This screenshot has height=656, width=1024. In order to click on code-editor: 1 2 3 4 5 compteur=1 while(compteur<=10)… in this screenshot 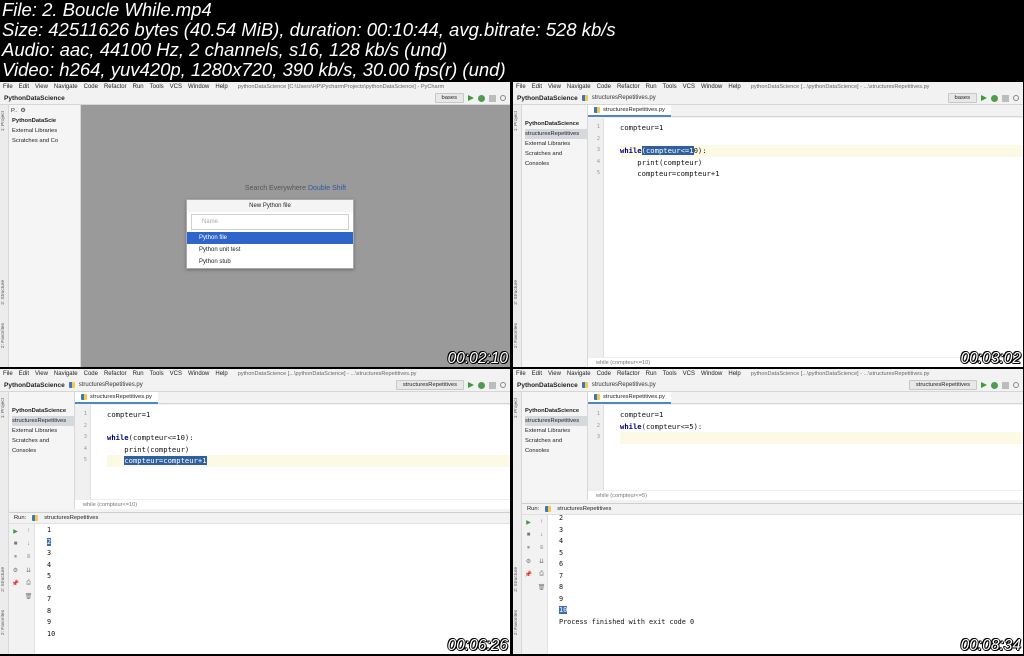, I will do `click(292, 457)`.